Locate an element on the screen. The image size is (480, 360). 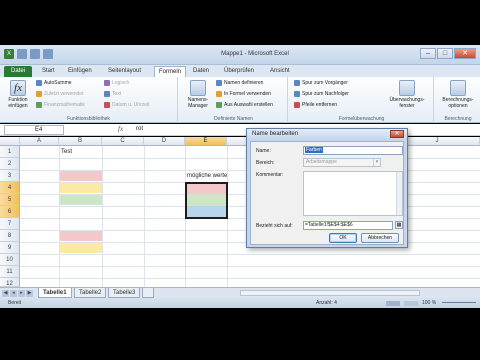
row-header: 2 is located at coordinates (10, 164).